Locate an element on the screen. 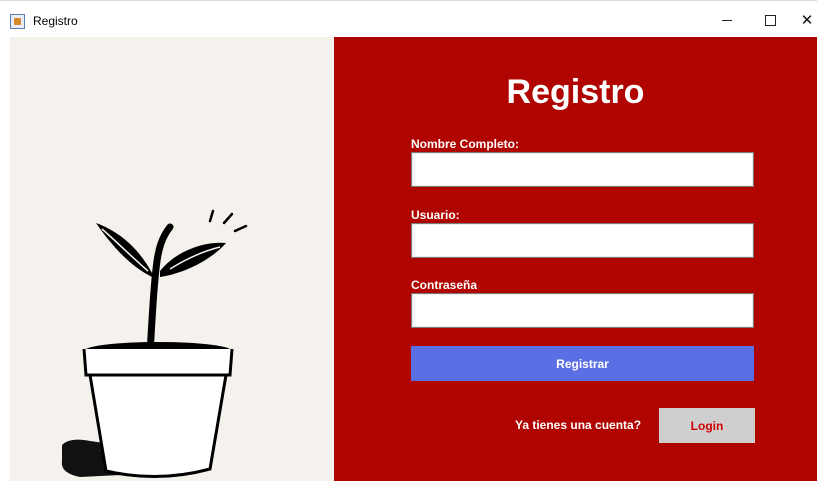 Image resolution: width=817 pixels, height=481 pixels. close-icon: ✕ is located at coordinates (807, 20).